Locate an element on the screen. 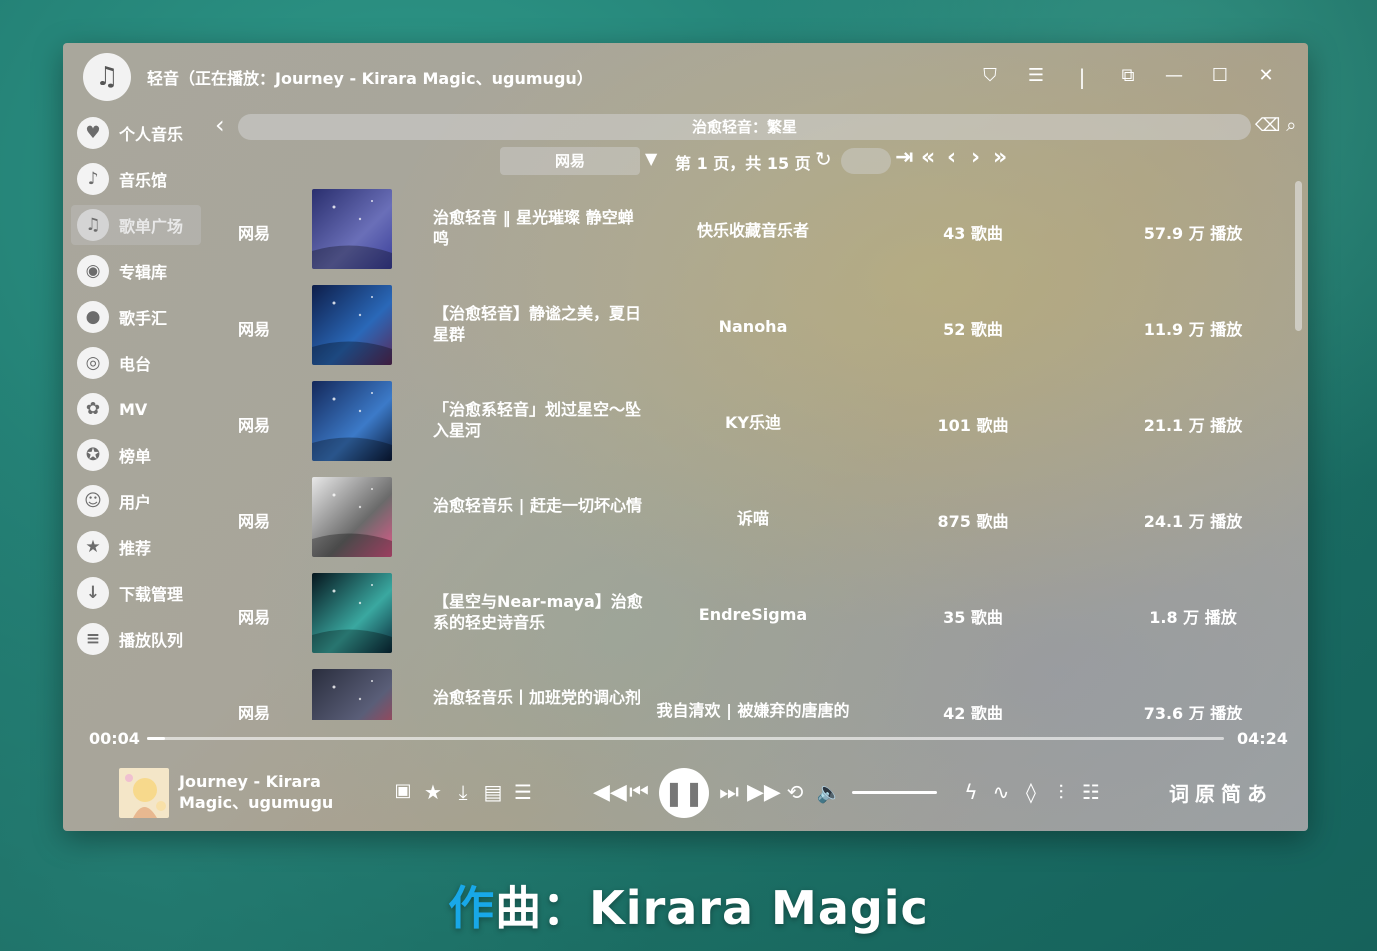 The height and width of the screenshot is (951, 1377). sidebar-item-8: ☺ 用户 is located at coordinates (136, 501).